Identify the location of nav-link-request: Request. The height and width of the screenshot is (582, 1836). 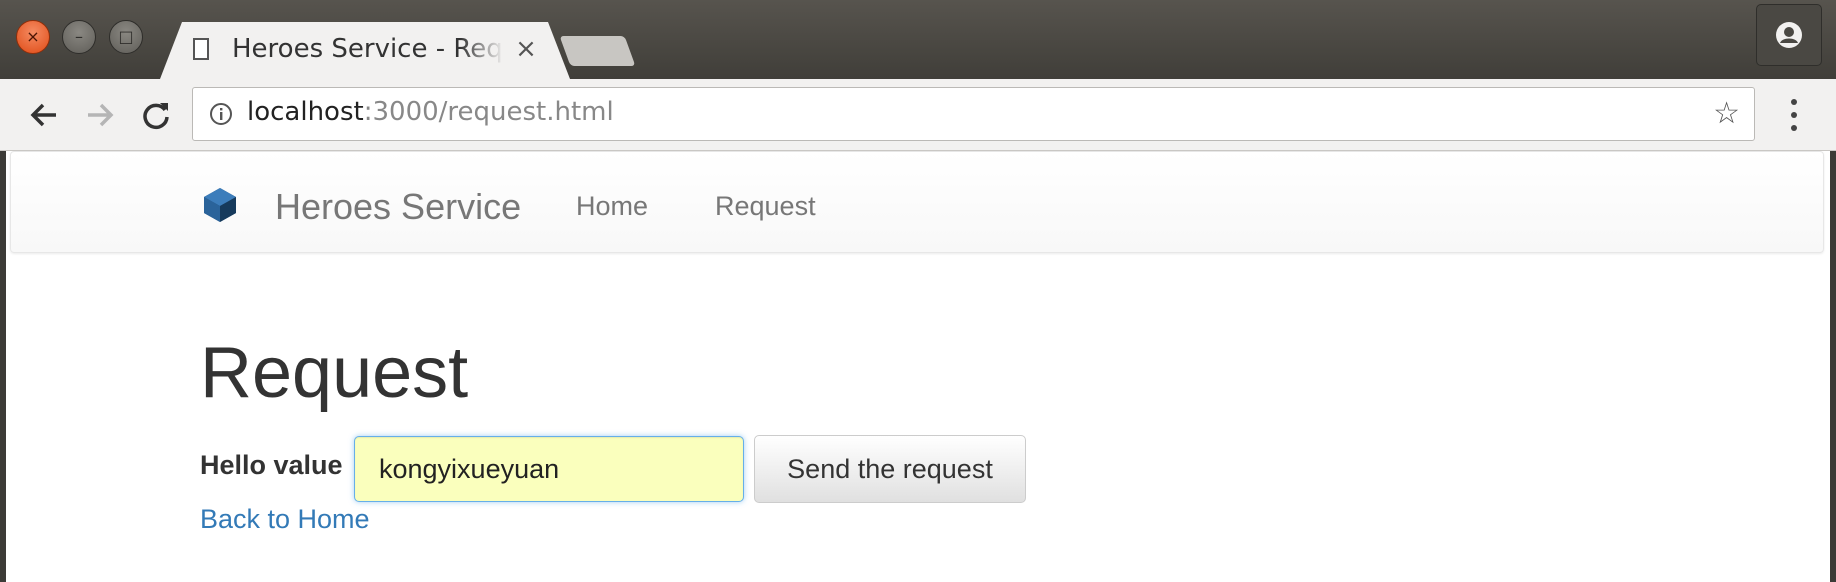
(765, 206).